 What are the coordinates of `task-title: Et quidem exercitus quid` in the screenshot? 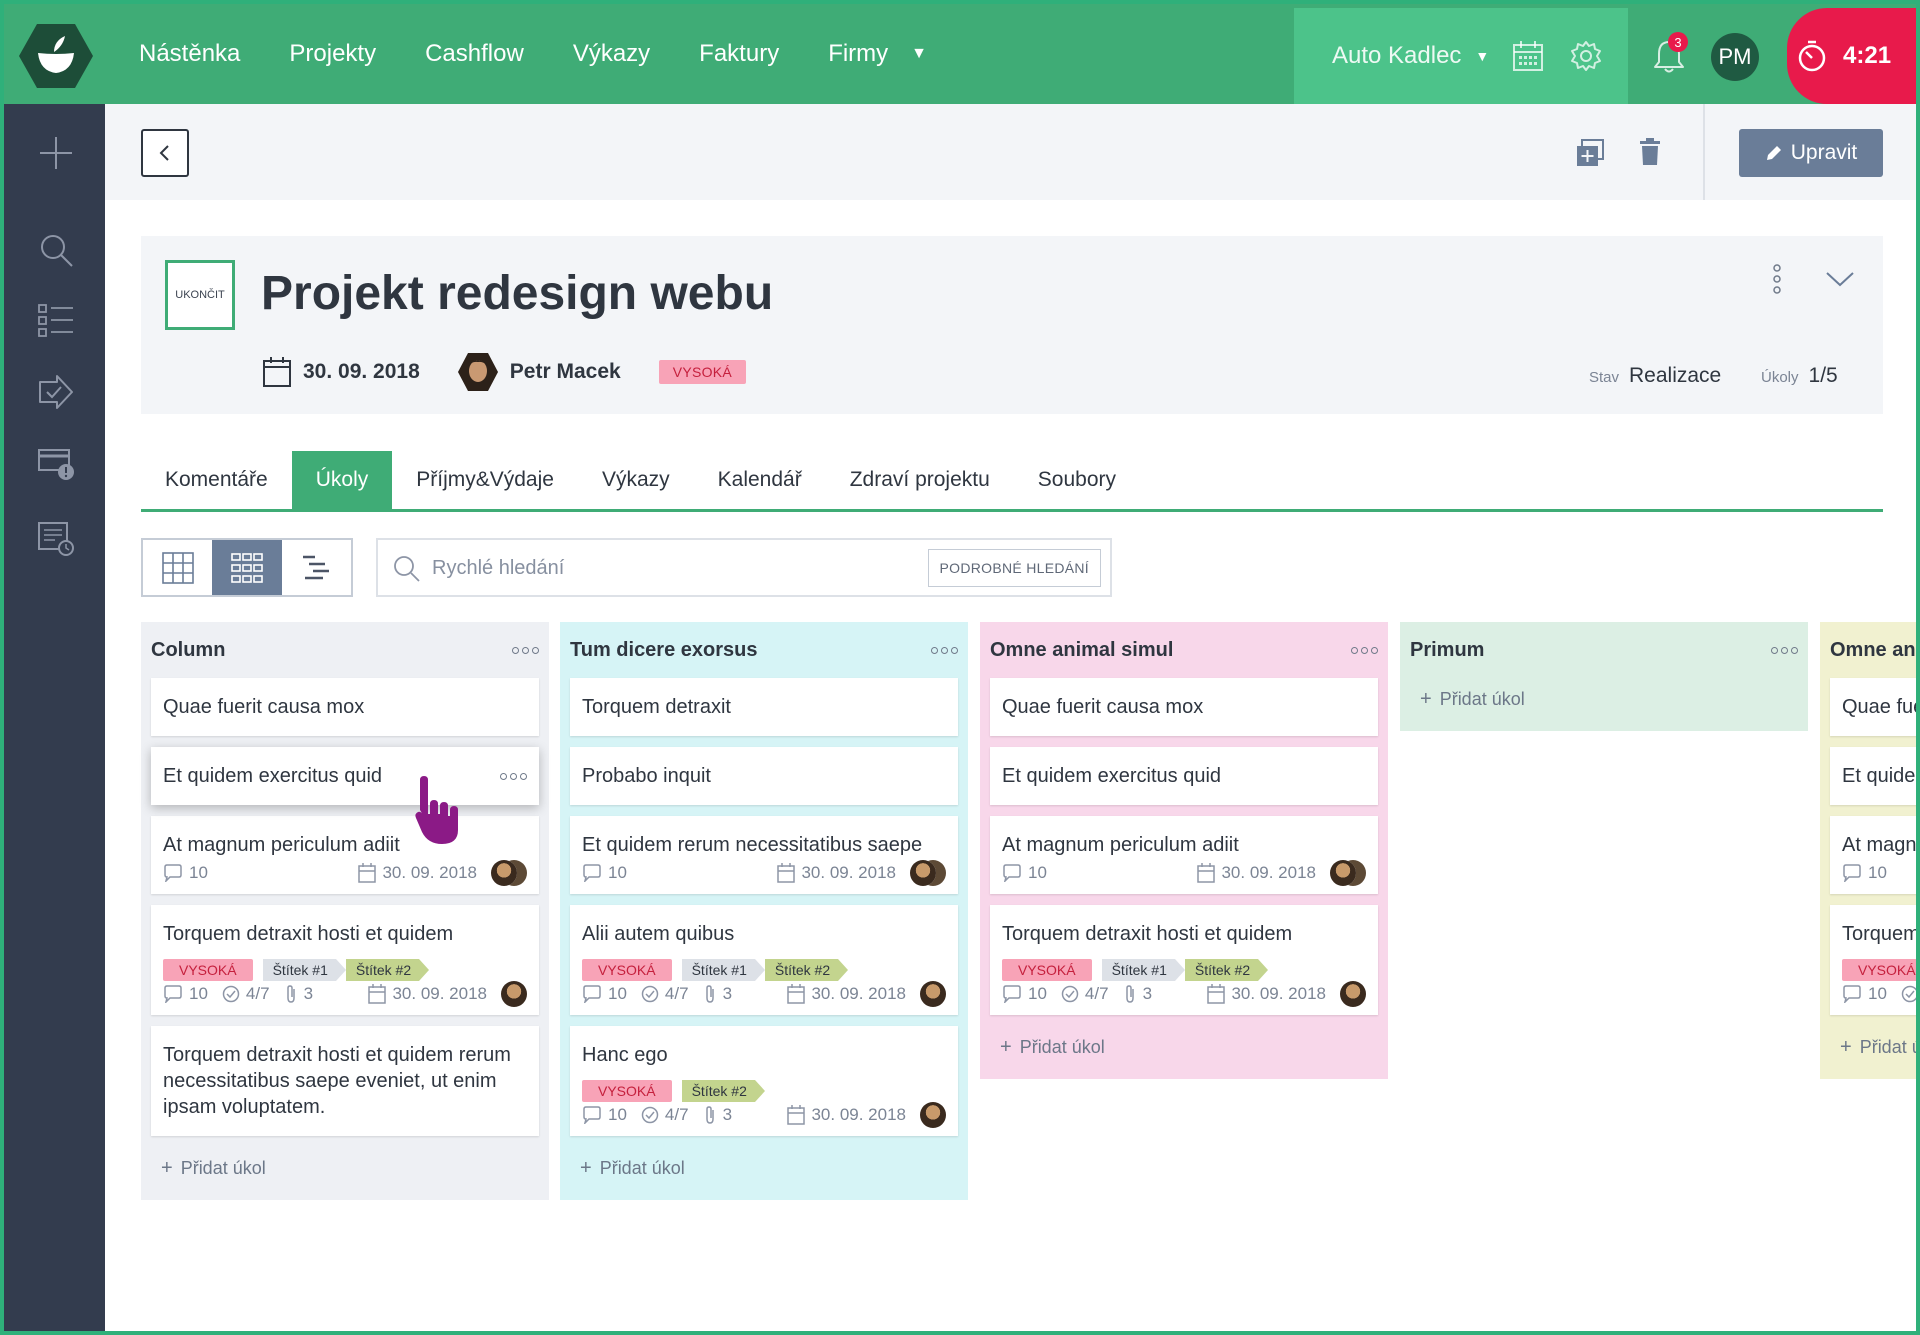 It's located at (273, 776).